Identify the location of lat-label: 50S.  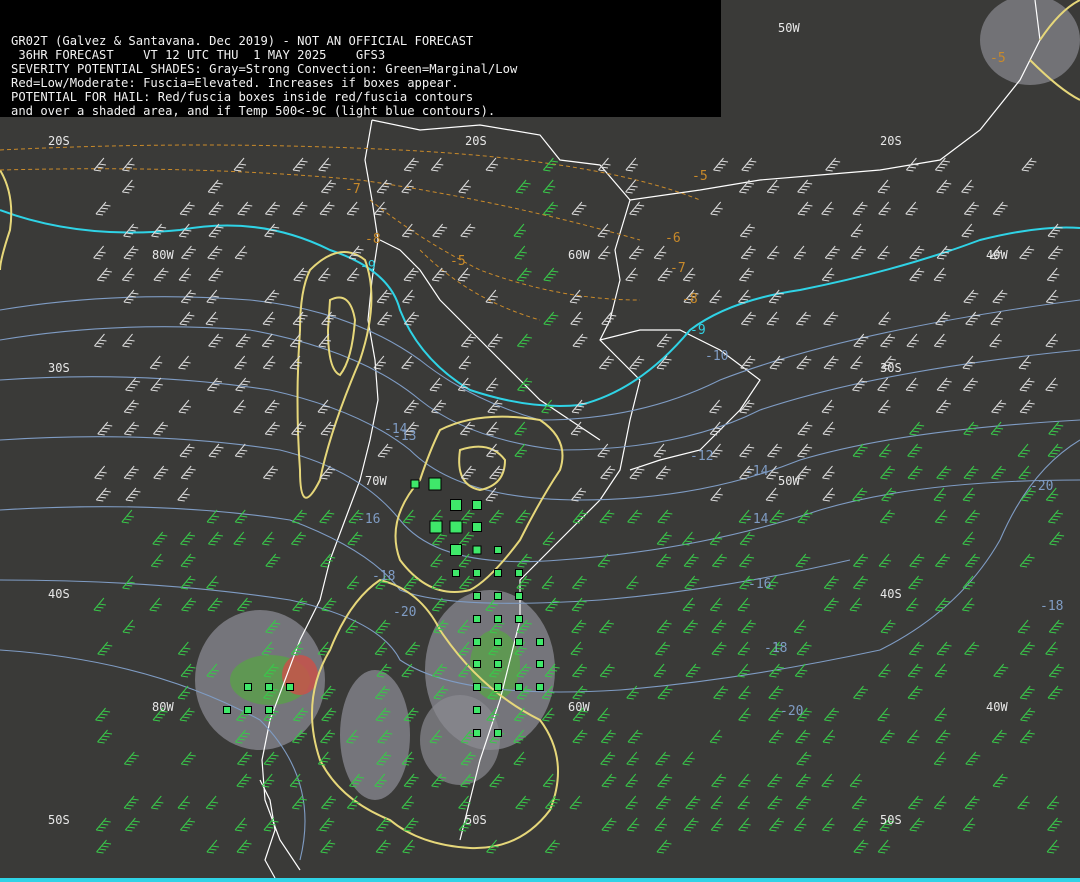
(891, 820).